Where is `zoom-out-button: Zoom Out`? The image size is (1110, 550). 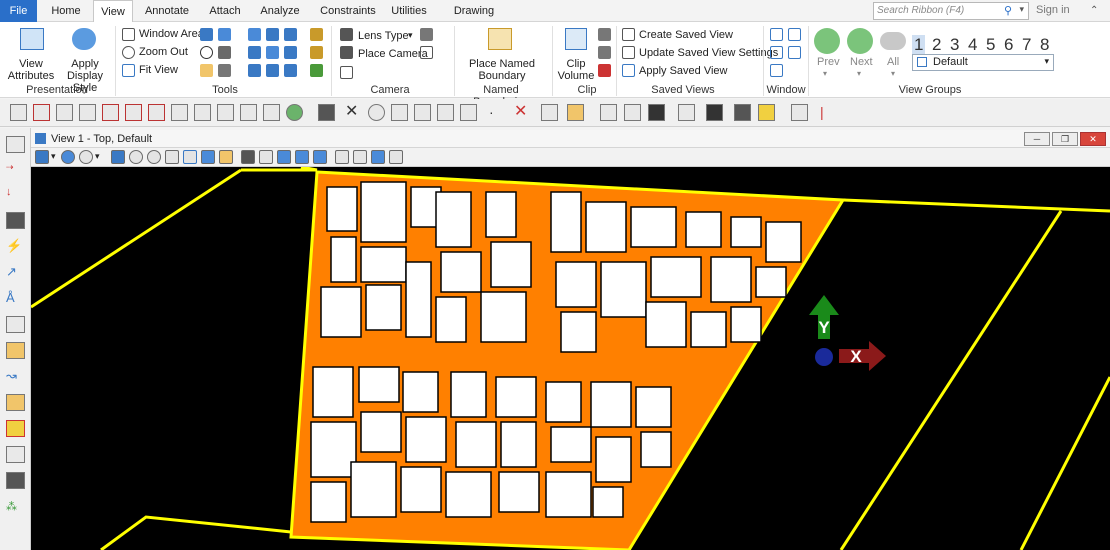
zoom-out-button: Zoom Out is located at coordinates (163, 52).